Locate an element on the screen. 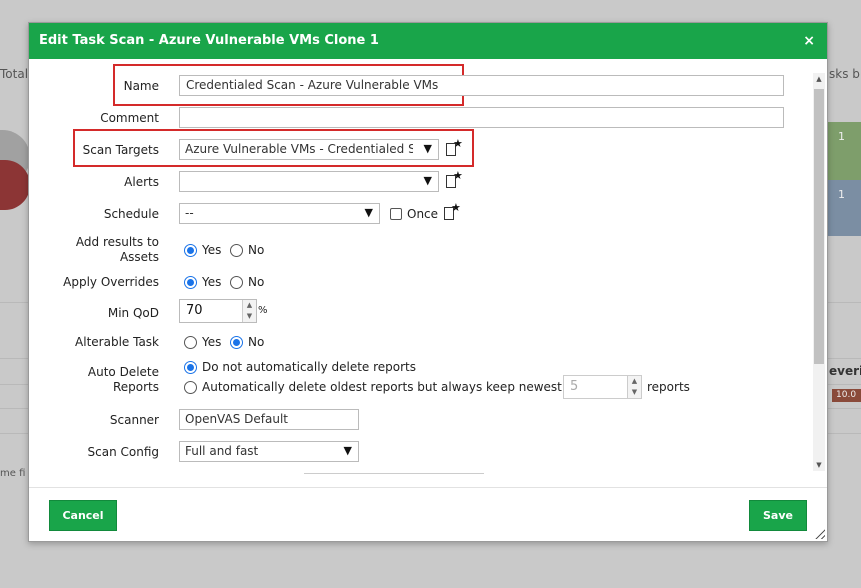  scan-config-label: Scan Config is located at coordinates (123, 452).